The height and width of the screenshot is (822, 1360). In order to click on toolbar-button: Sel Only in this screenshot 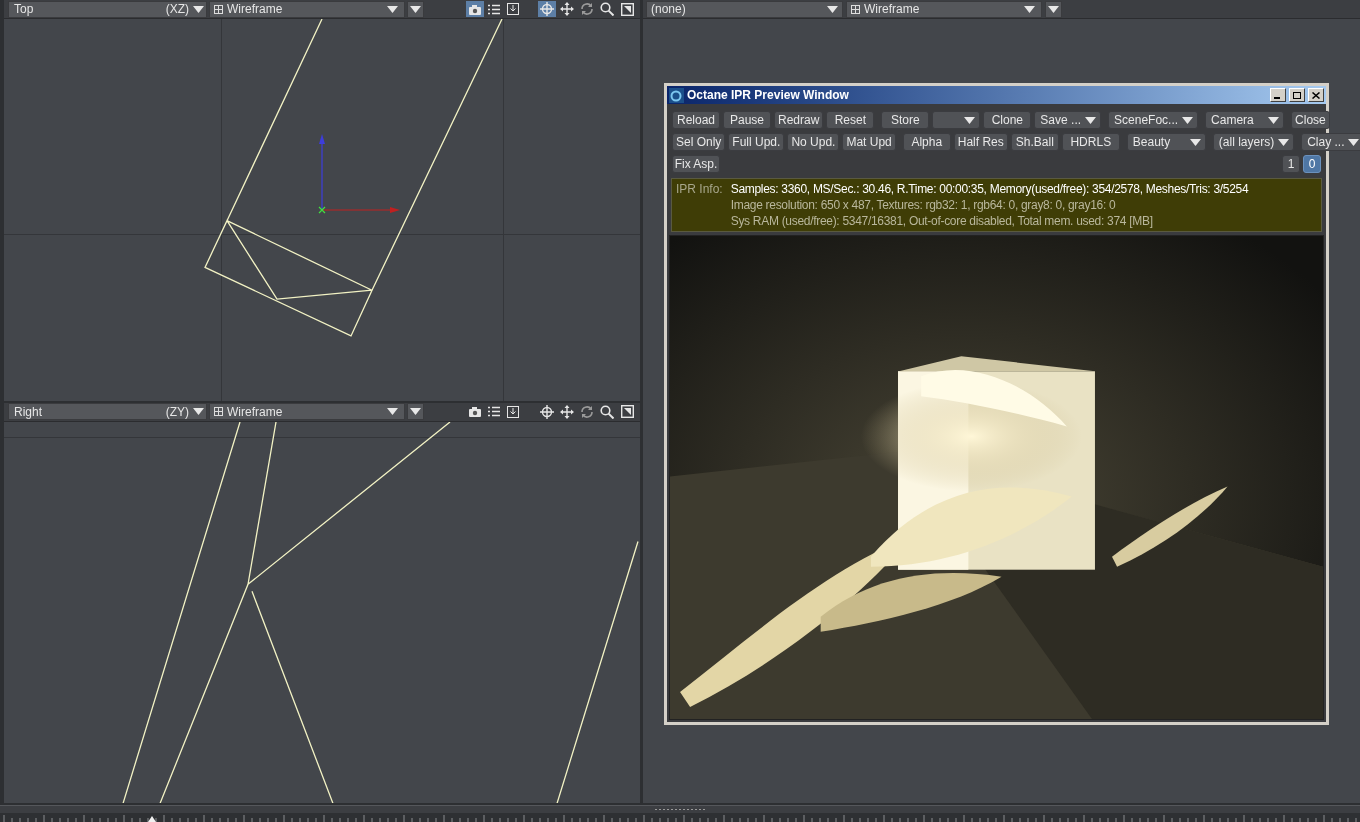, I will do `click(699, 142)`.